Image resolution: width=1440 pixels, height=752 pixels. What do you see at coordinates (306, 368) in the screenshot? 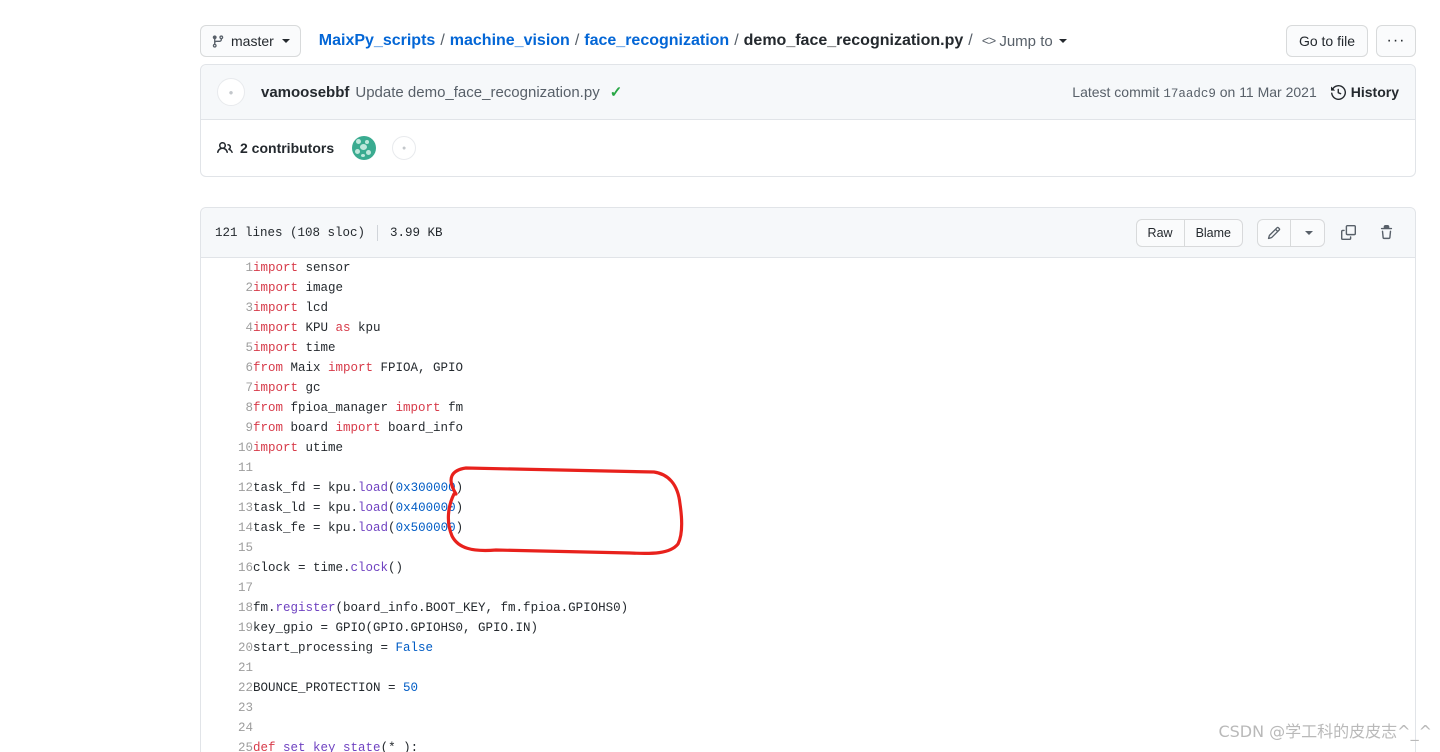
I see `code-token: Maix` at bounding box center [306, 368].